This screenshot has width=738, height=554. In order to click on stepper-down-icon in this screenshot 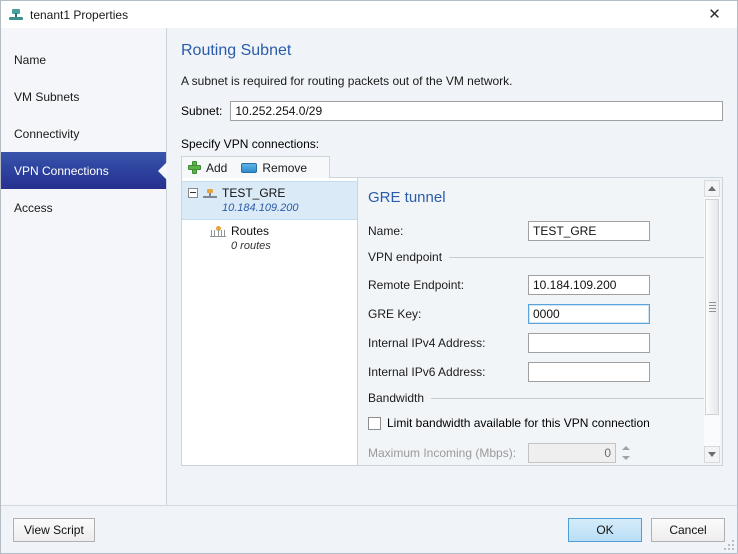, I will do `click(625, 458)`.